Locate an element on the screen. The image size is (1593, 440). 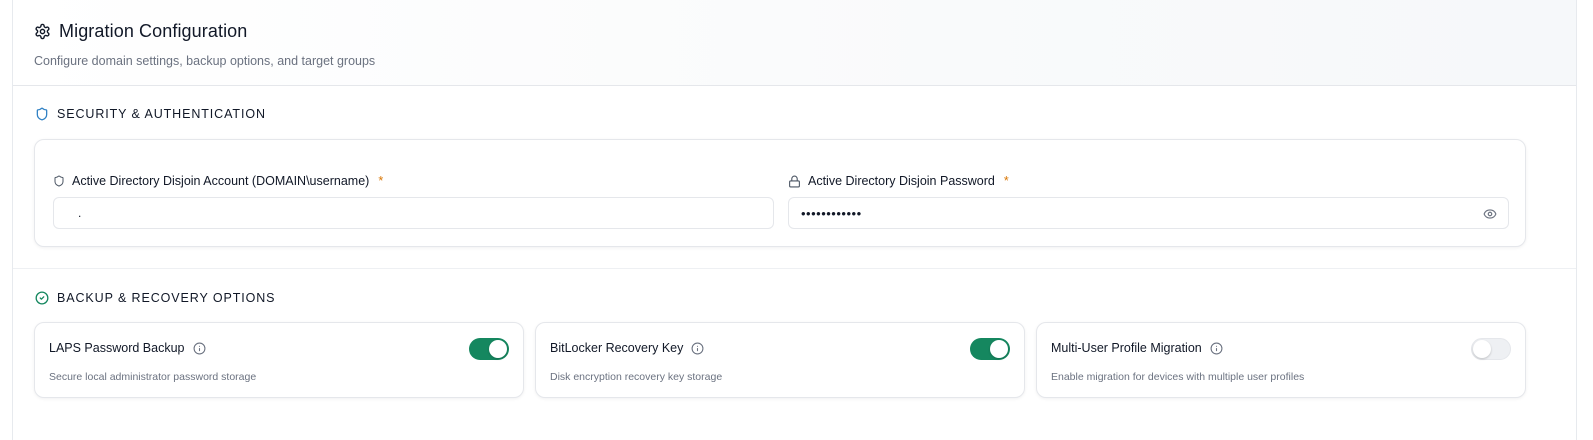
account-required-mark: * is located at coordinates (381, 181).